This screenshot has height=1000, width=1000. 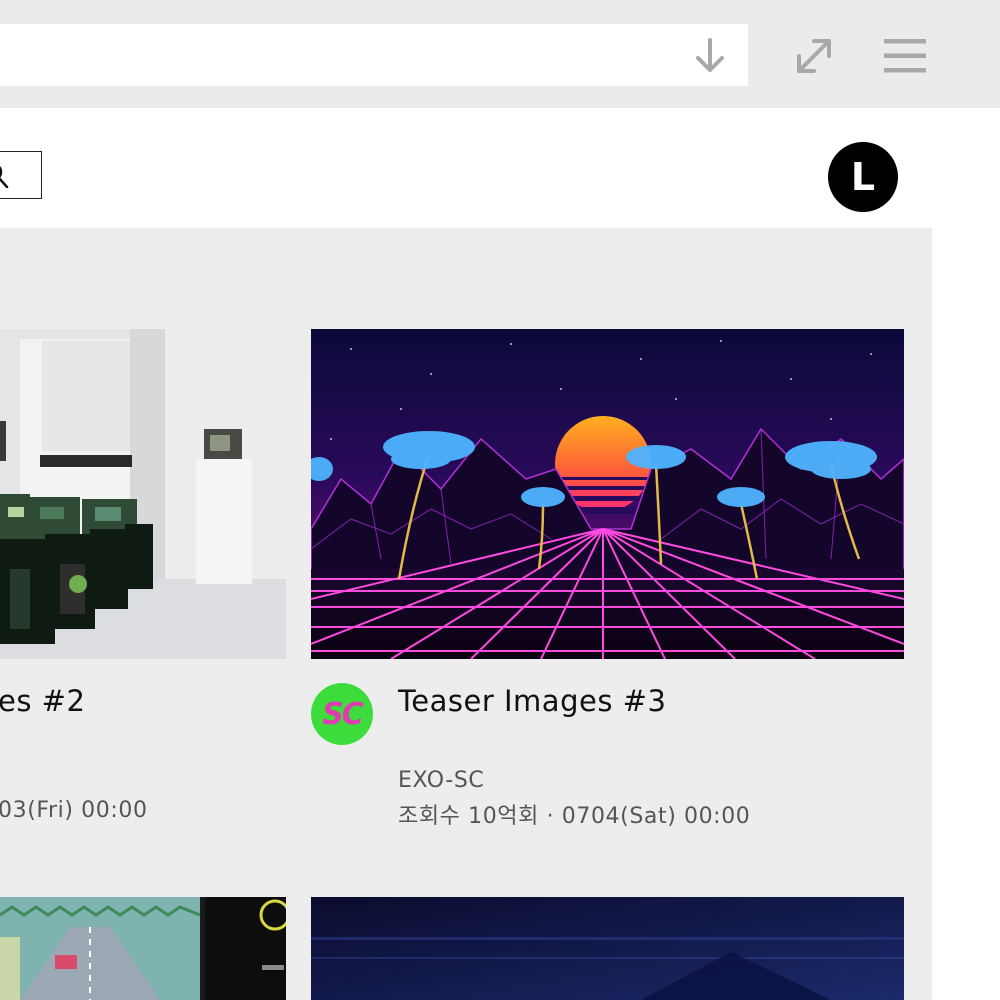 What do you see at coordinates (42, 701) in the screenshot?
I see `video-title: es #2` at bounding box center [42, 701].